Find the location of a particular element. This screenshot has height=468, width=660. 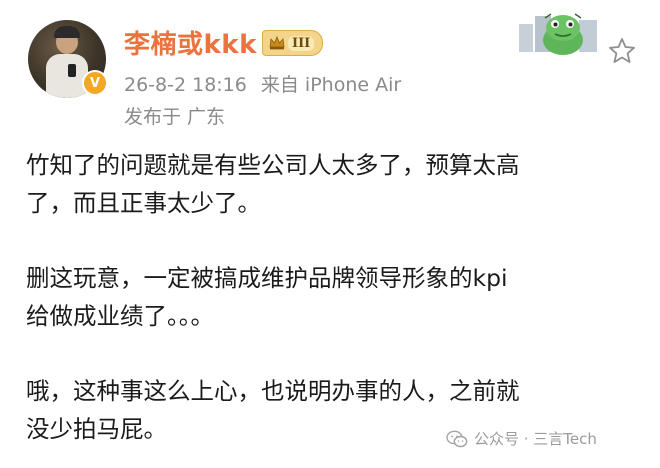

post-paragraph-1: 竹知了的问题就是有些公司人太多了，预算太高 了，而且正事太少了。 is located at coordinates (273, 184).